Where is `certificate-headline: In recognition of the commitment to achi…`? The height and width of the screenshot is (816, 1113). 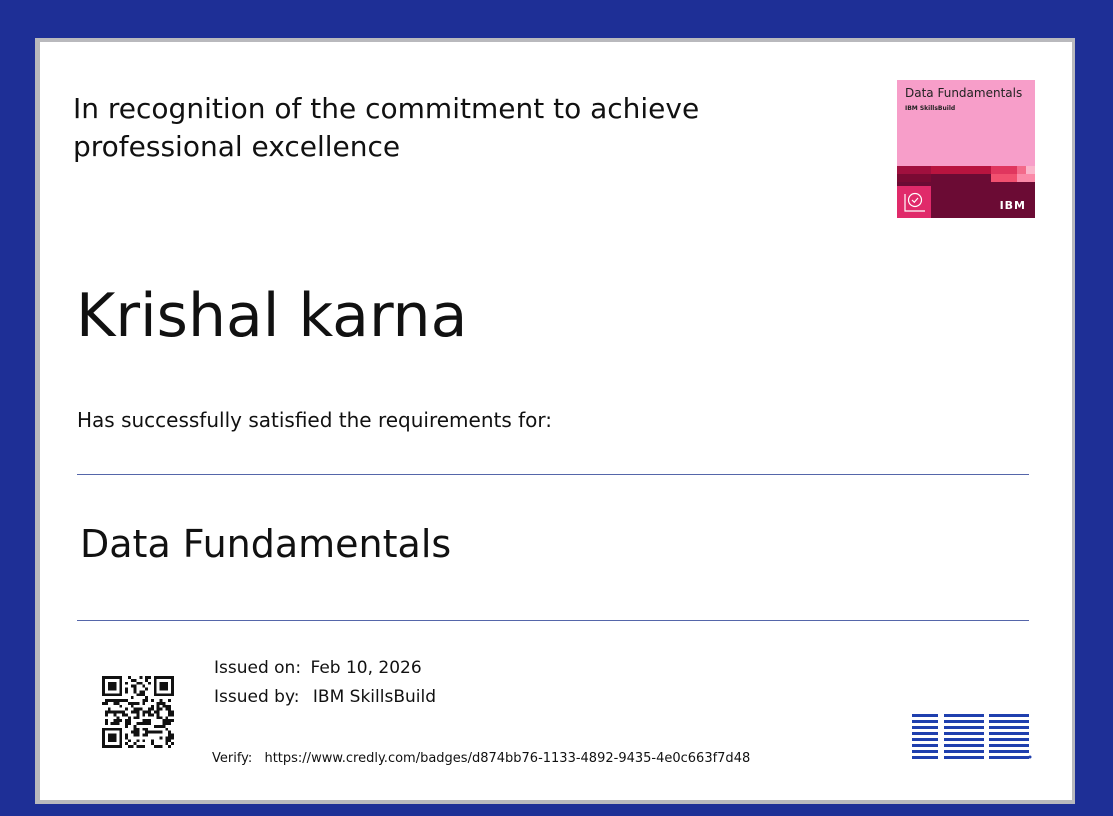 certificate-headline: In recognition of the commitment to achi… is located at coordinates (386, 127).